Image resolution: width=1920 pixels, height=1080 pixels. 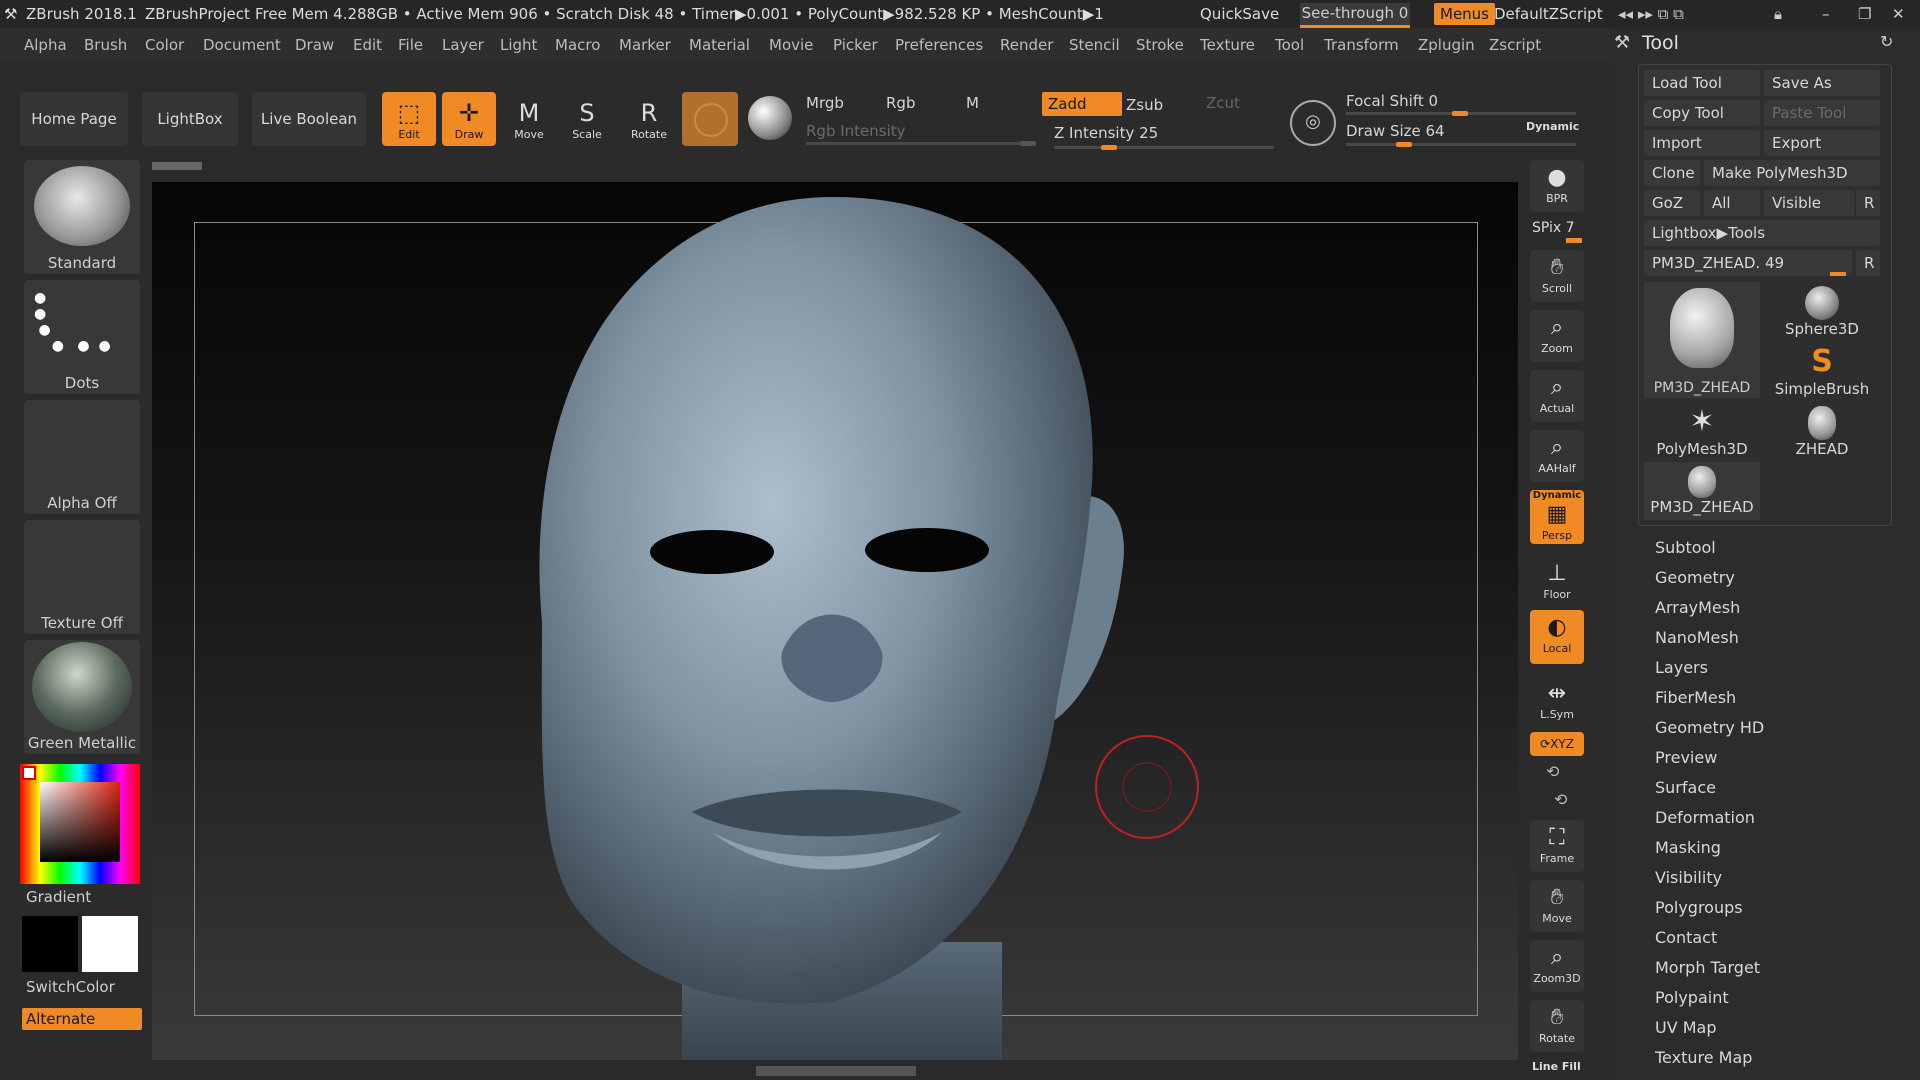 I want to click on local-button: ◐ Local, so click(x=1557, y=637).